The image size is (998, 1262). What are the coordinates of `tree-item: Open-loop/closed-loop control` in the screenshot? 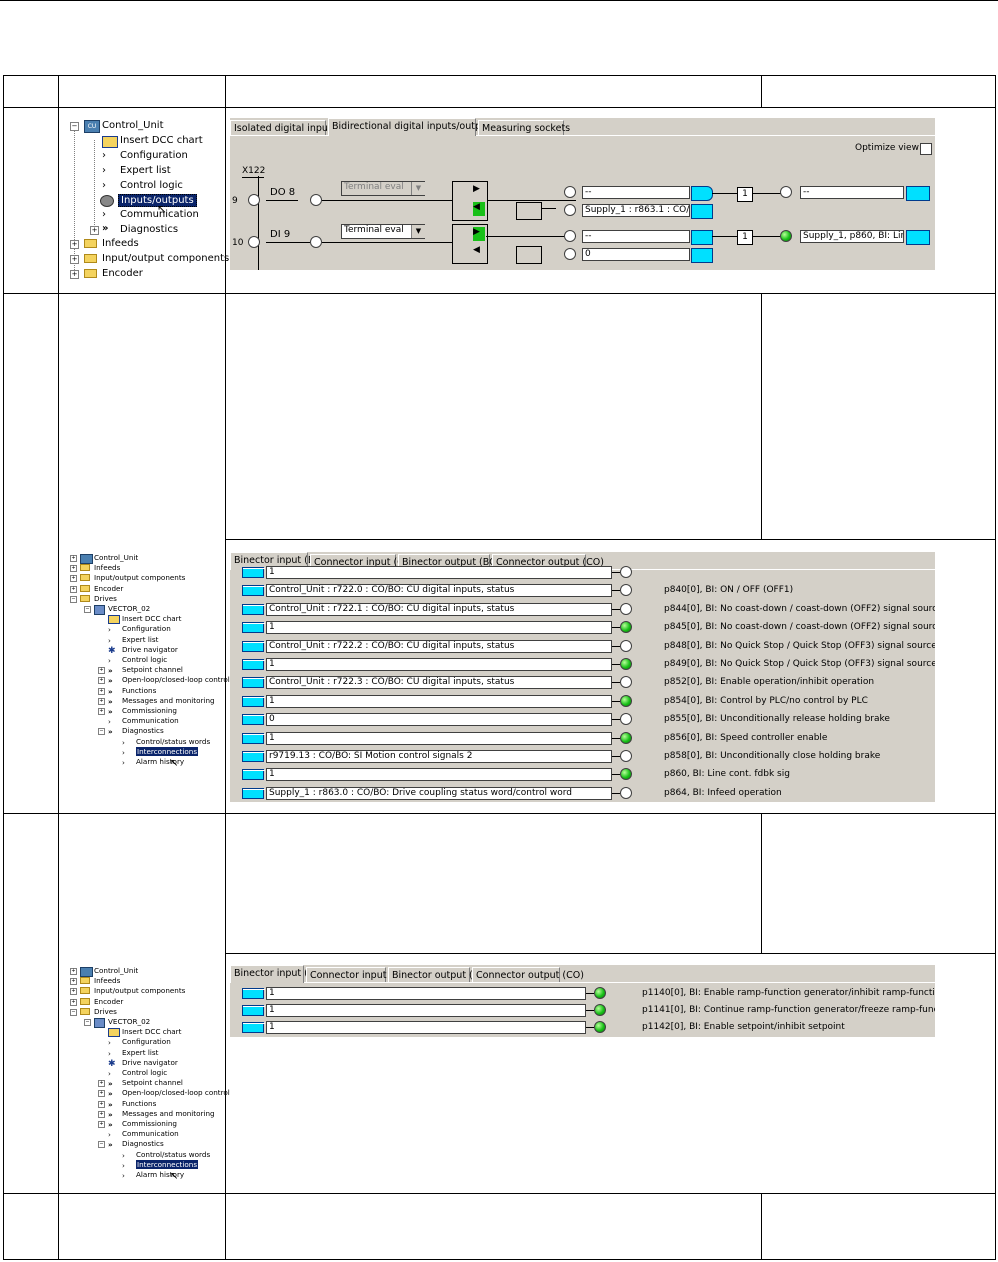 It's located at (176, 1092).